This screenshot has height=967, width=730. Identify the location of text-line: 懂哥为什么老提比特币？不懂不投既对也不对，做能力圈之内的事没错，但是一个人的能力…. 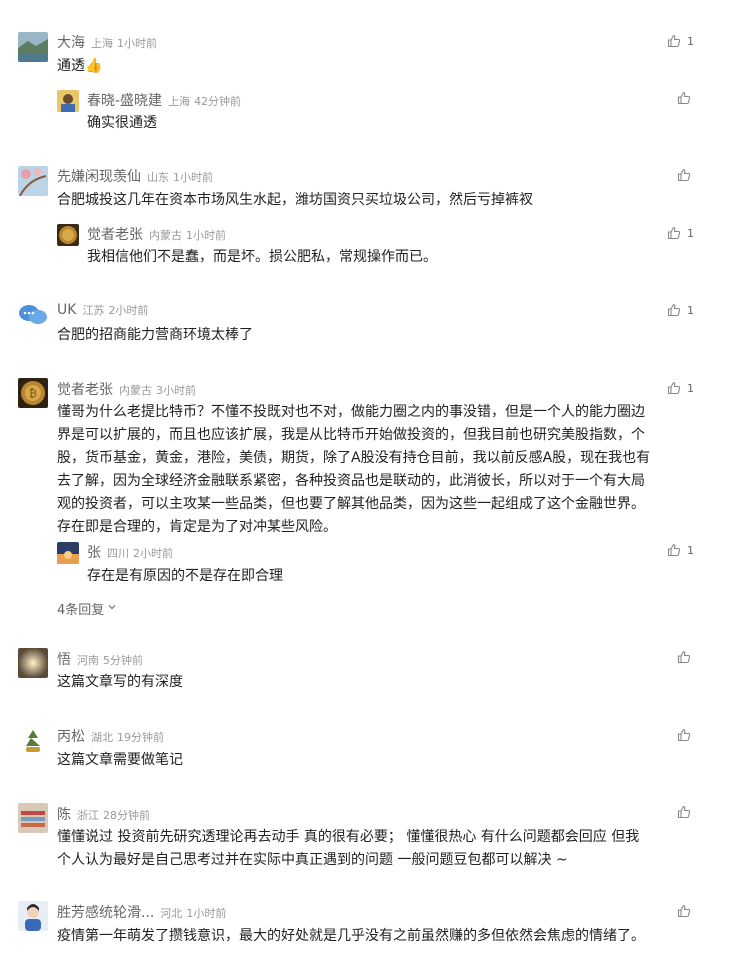
(351, 412).